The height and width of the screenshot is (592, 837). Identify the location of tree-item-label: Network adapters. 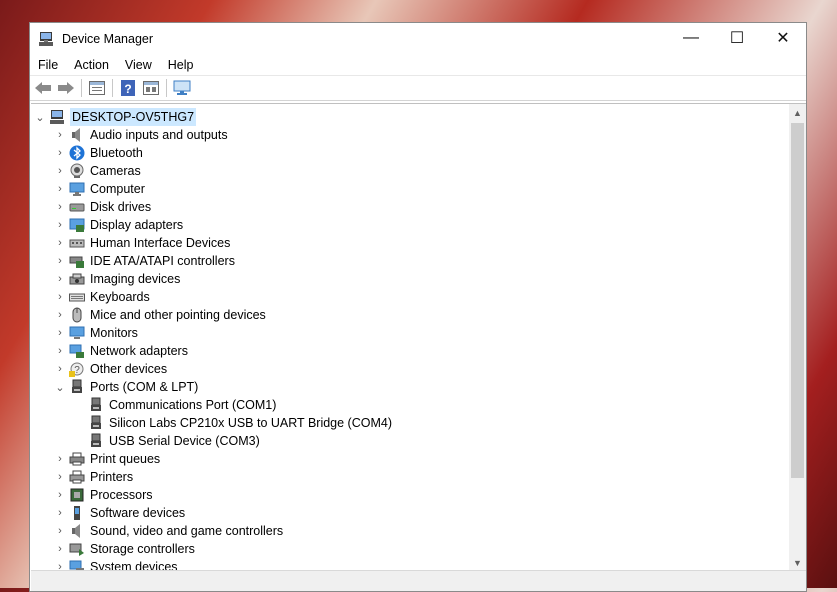
(139, 351).